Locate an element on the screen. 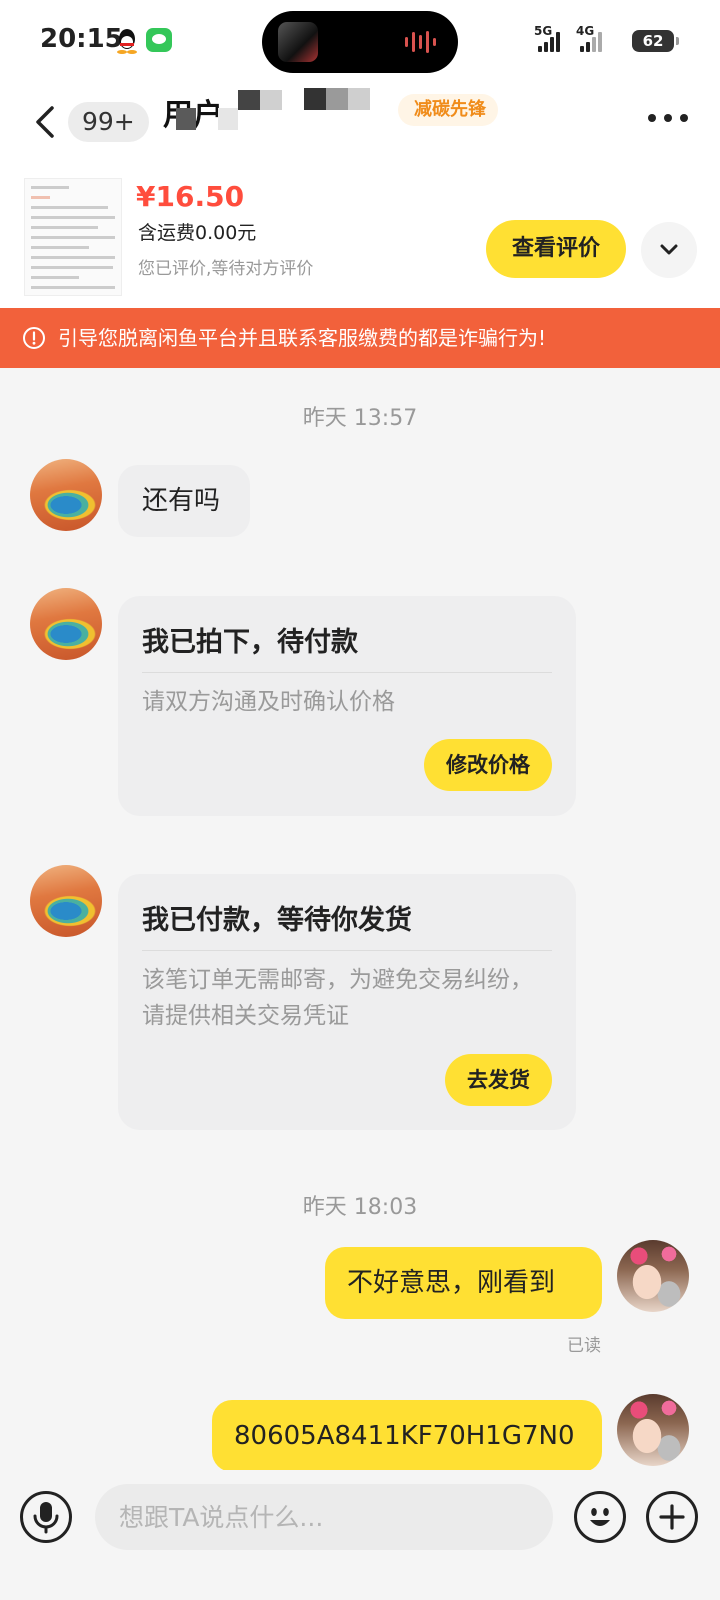 Image resolution: width=720 pixels, height=1600 pixels. chevron-down-icon is located at coordinates (669, 249).